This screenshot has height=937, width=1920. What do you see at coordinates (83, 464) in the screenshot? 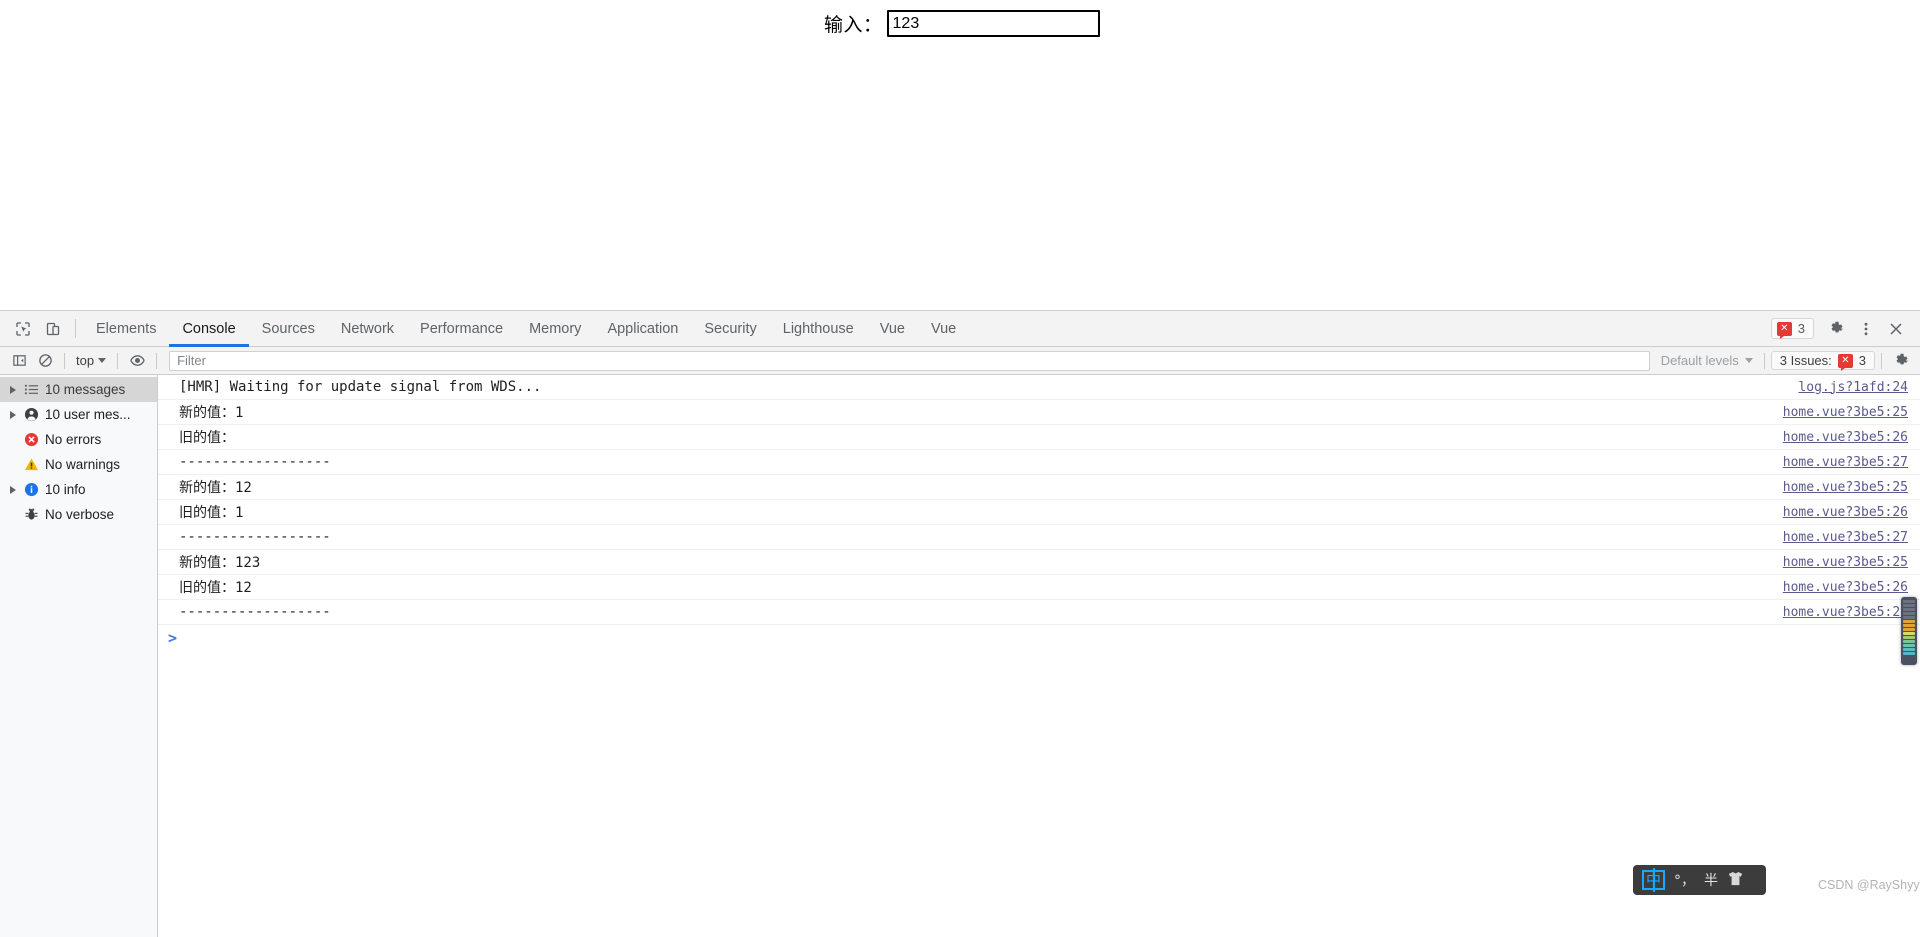
I see `sidebar-item-label: No warnings` at bounding box center [83, 464].